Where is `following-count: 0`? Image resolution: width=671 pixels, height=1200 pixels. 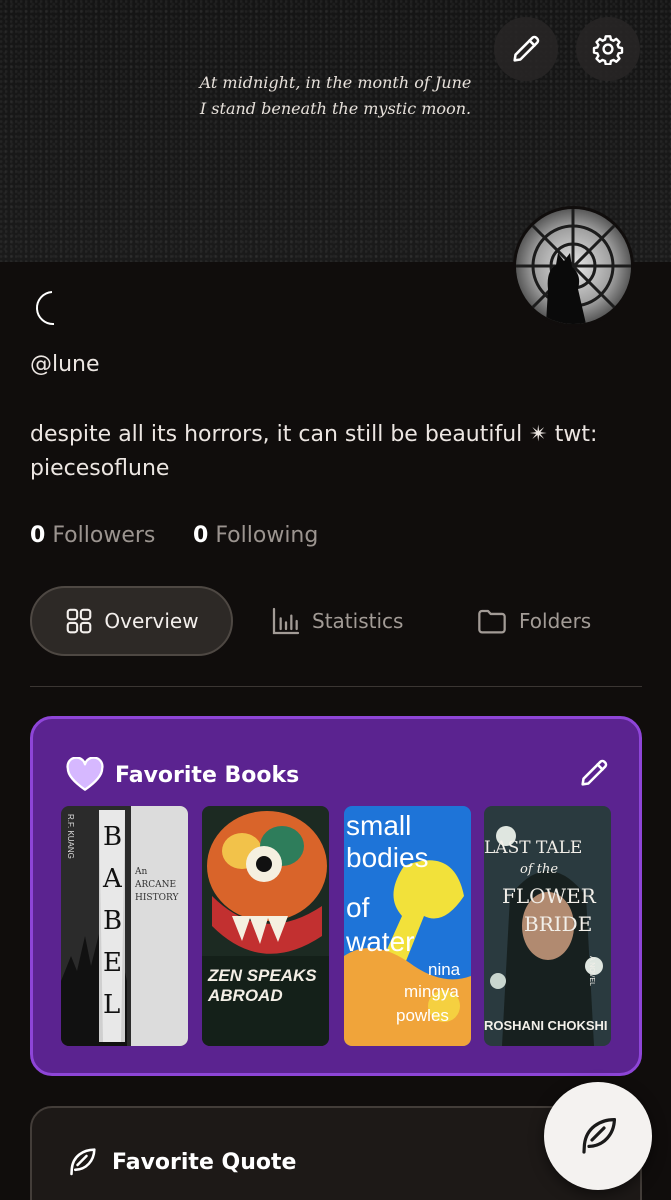
following-count: 0 is located at coordinates (201, 535).